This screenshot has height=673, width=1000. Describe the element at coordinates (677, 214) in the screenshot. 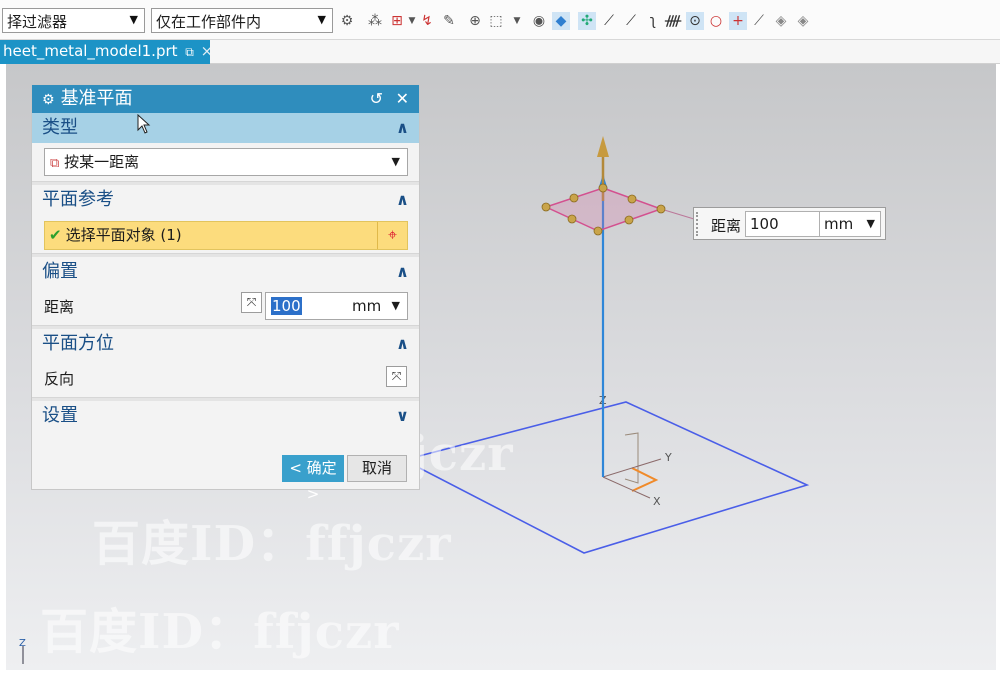

I see `leader-line` at that location.